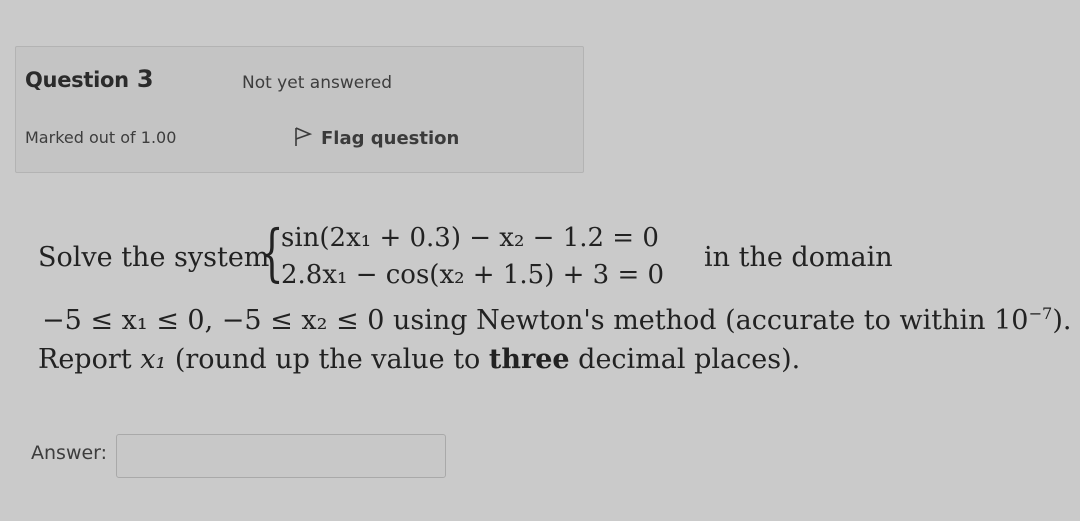  What do you see at coordinates (77, 80) in the screenshot?
I see `question-label: Question` at bounding box center [77, 80].